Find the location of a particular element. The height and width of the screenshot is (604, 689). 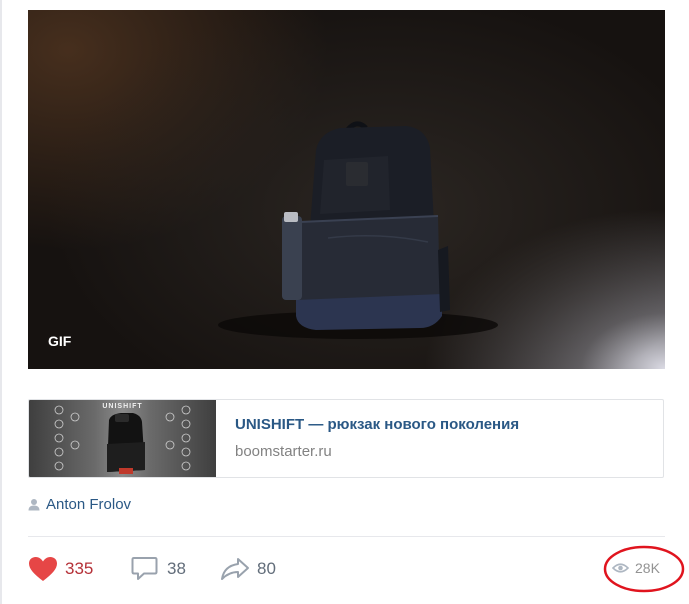

share-count: 80 is located at coordinates (266, 568).